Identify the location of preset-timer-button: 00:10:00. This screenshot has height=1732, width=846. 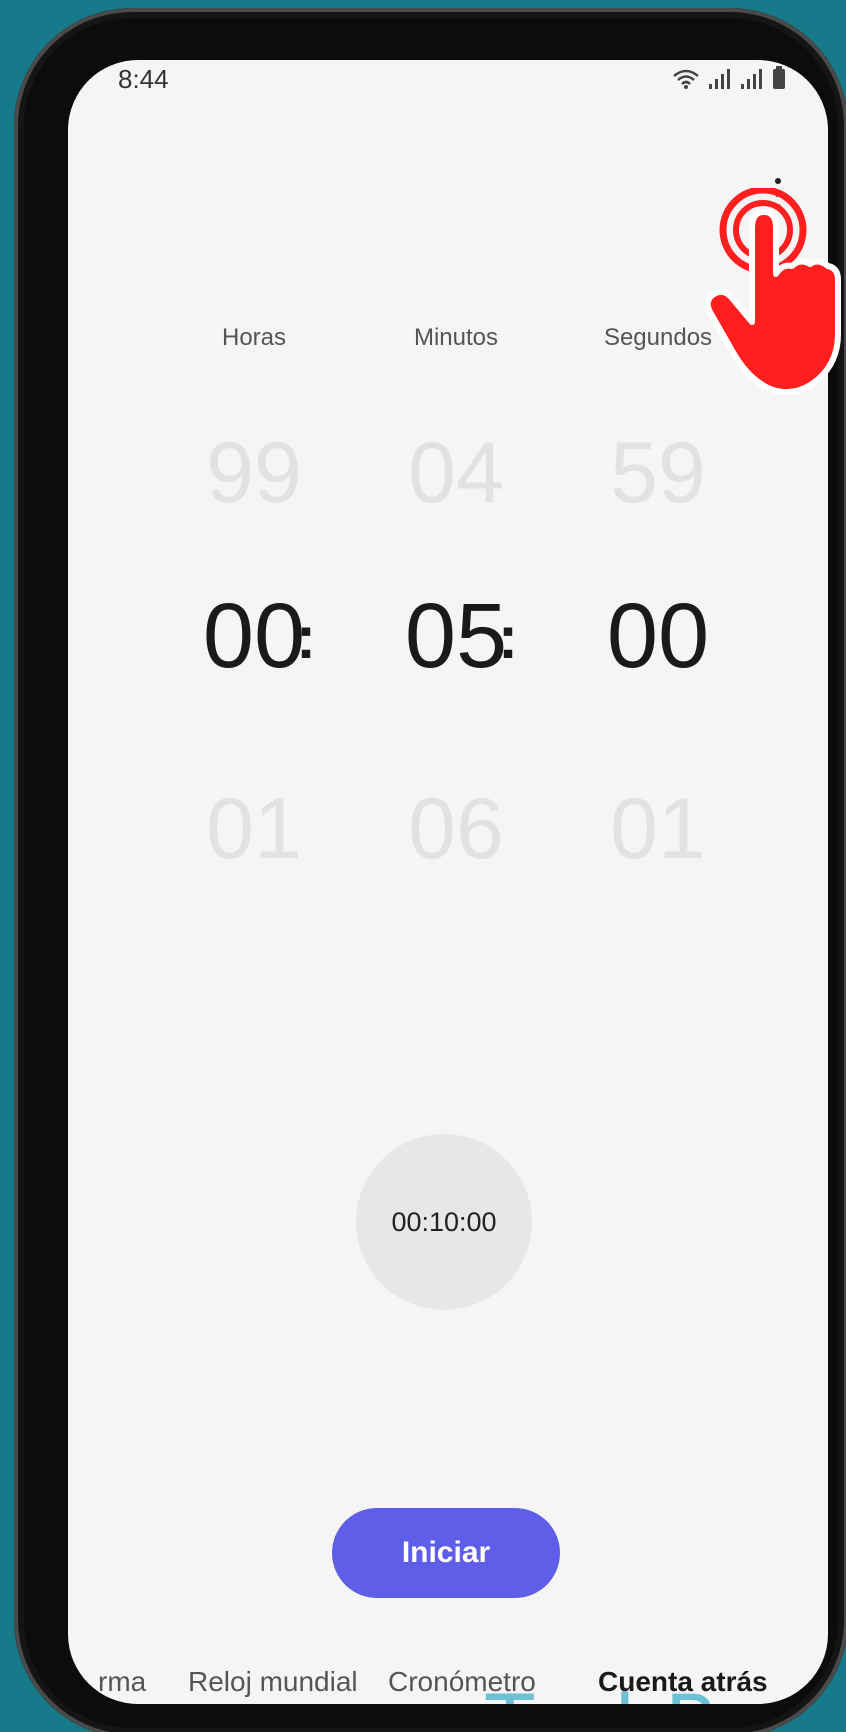
(444, 1222).